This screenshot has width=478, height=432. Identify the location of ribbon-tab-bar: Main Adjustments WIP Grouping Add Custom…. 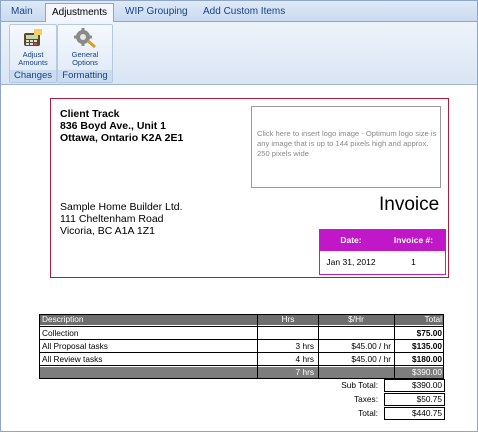
(239, 11).